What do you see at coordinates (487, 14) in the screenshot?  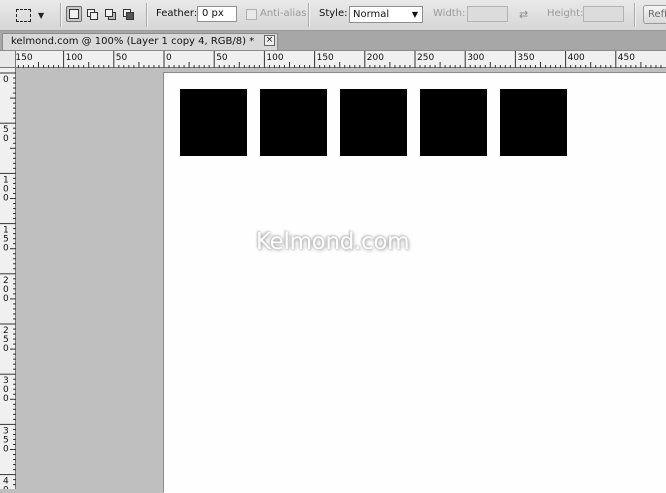 I see `width-input` at bounding box center [487, 14].